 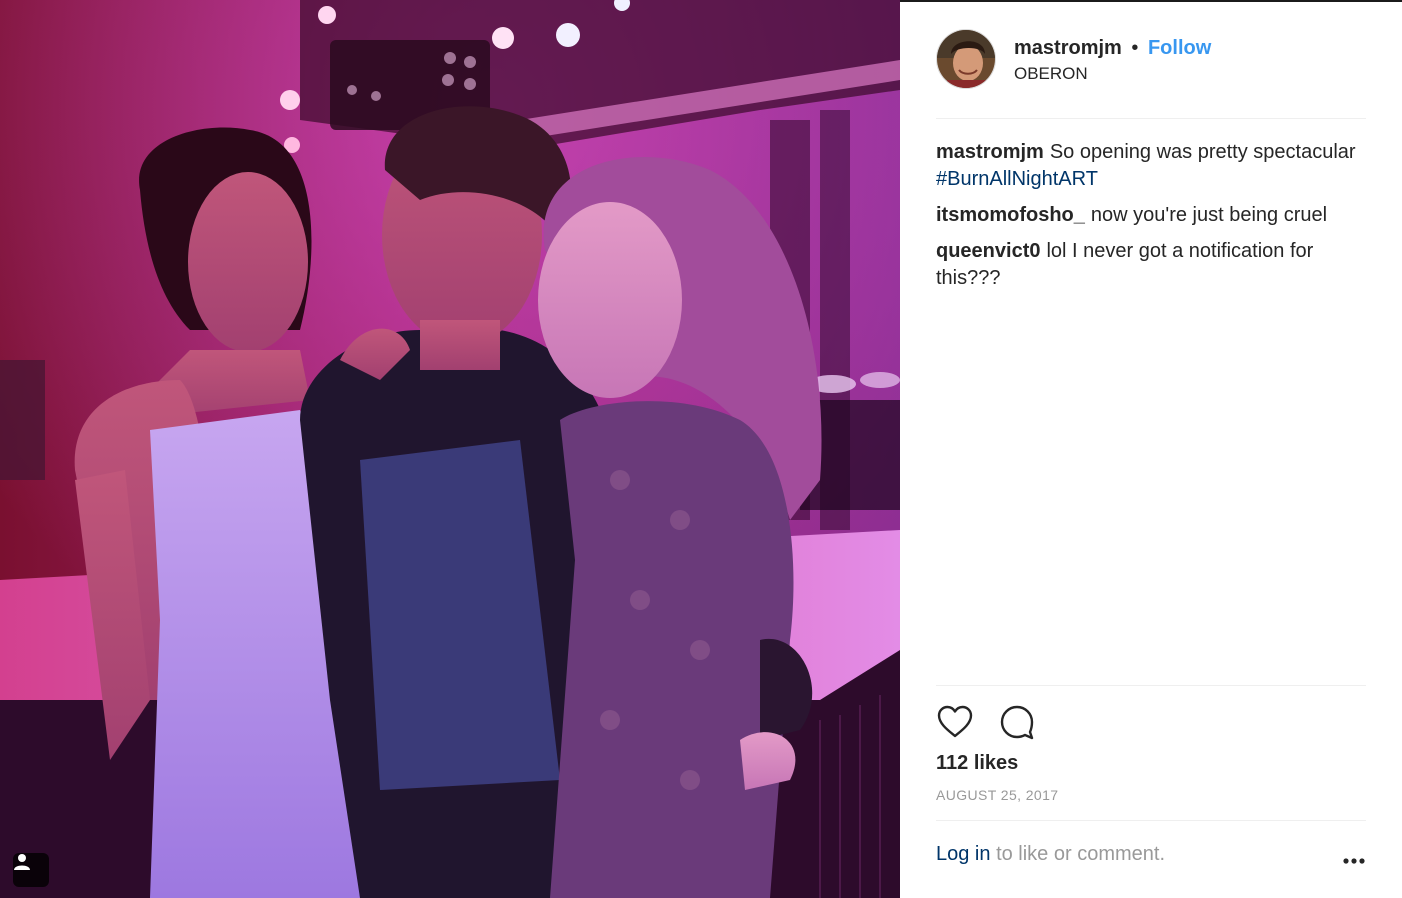 I want to click on comment-item: itsmomofosho_ now you're just being cruel, so click(x=1151, y=215).